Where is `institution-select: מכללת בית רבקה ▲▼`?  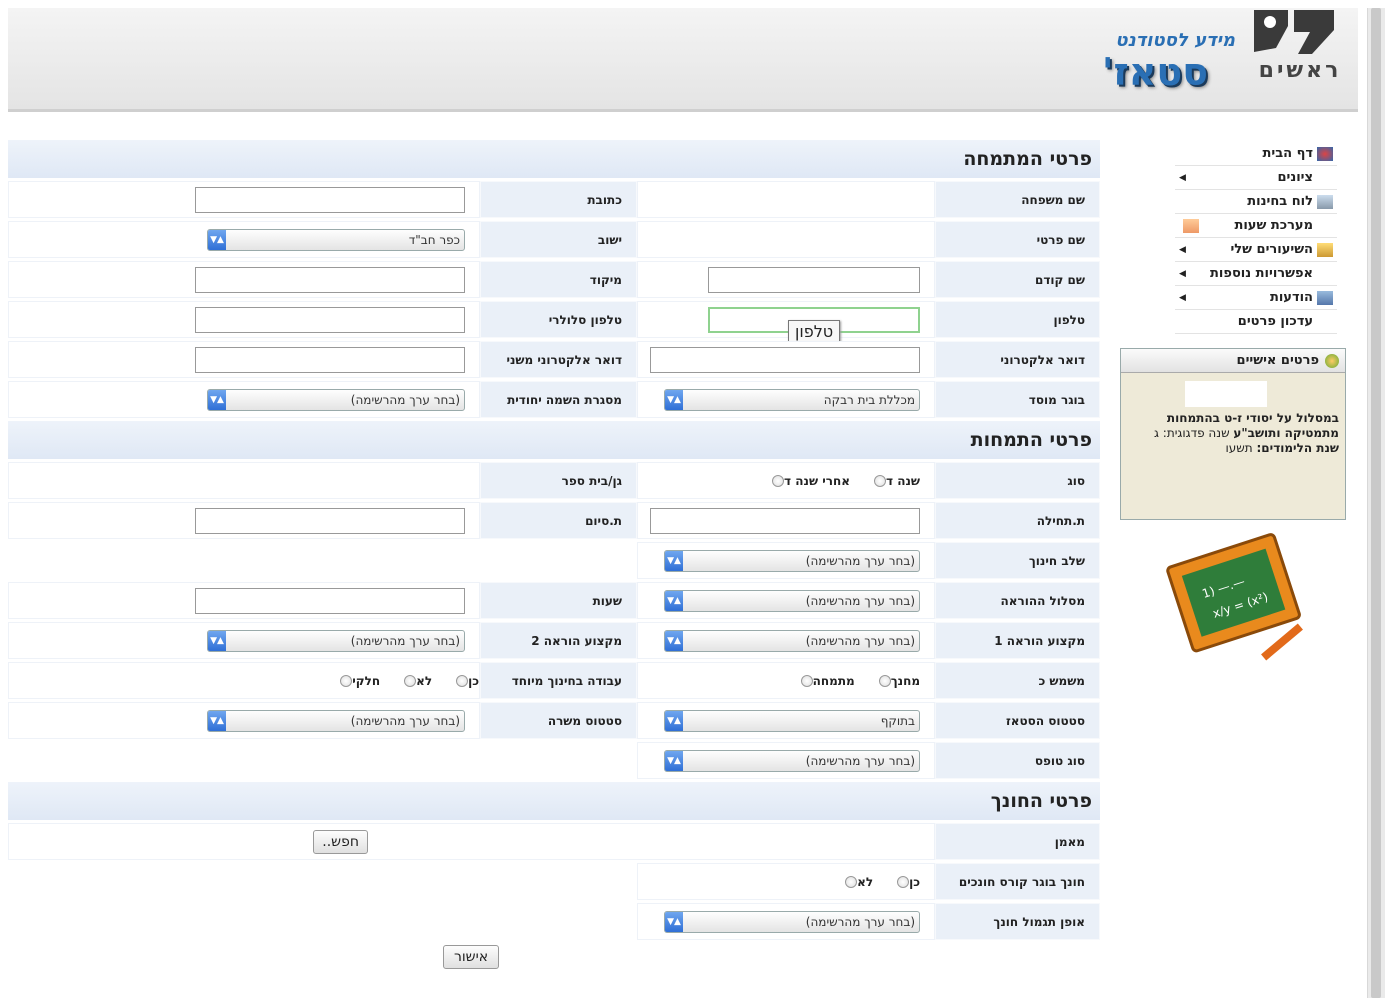
institution-select: מכללת בית רבקה ▲▼ is located at coordinates (792, 399).